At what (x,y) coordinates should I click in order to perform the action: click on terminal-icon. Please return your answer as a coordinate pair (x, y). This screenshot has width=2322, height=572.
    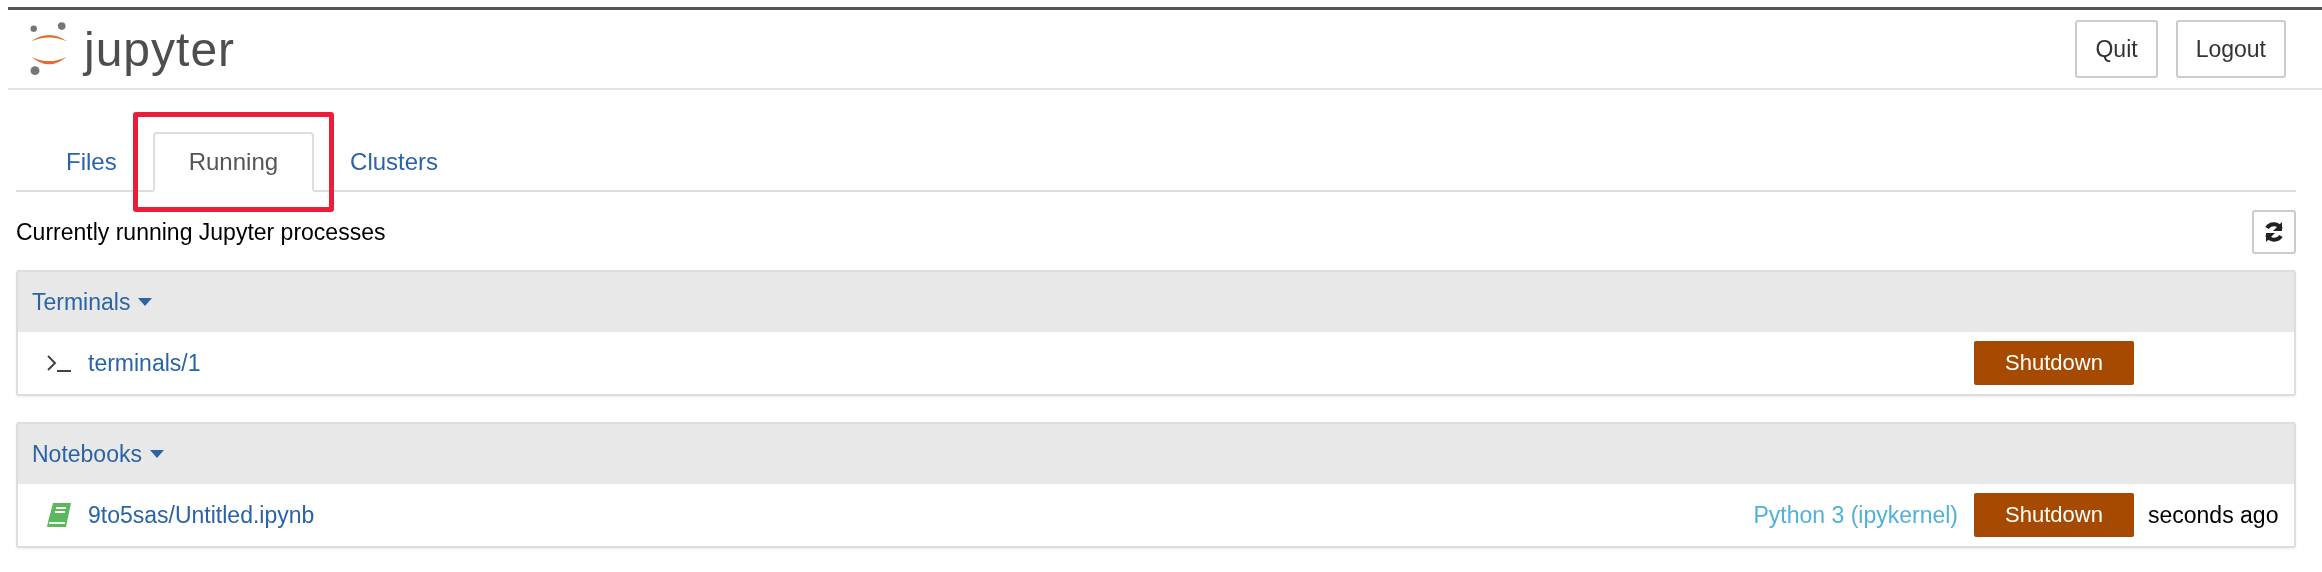
    Looking at the image, I should click on (59, 363).